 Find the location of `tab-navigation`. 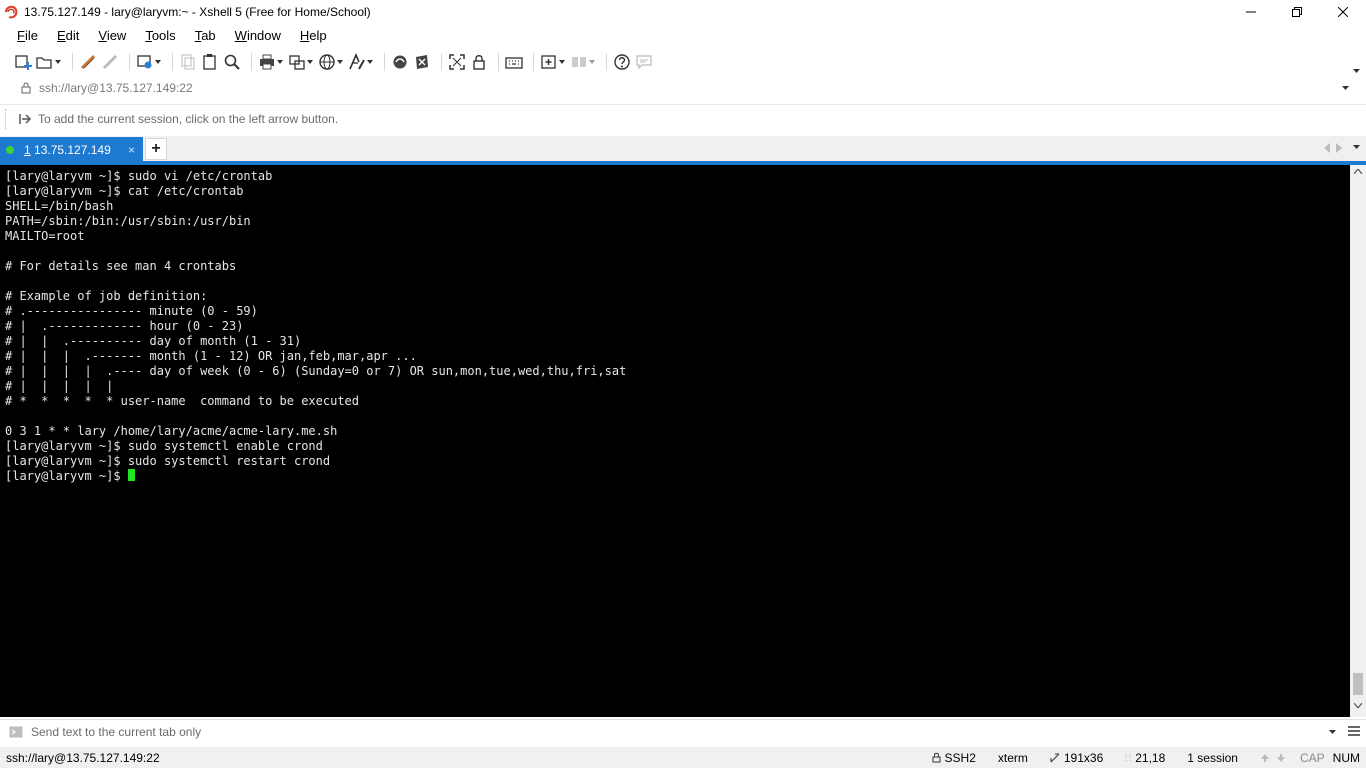

tab-navigation is located at coordinates (1333, 148).